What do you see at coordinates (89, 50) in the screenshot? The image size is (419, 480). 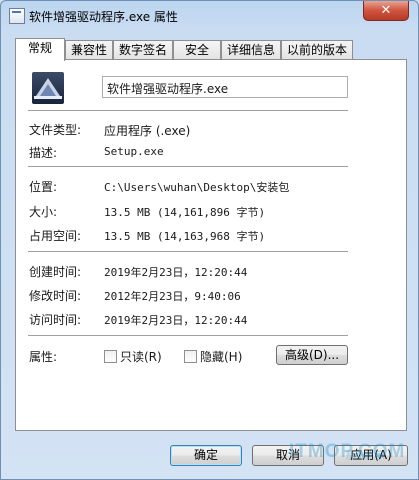 I see `tab-compatibility: 兼容性` at bounding box center [89, 50].